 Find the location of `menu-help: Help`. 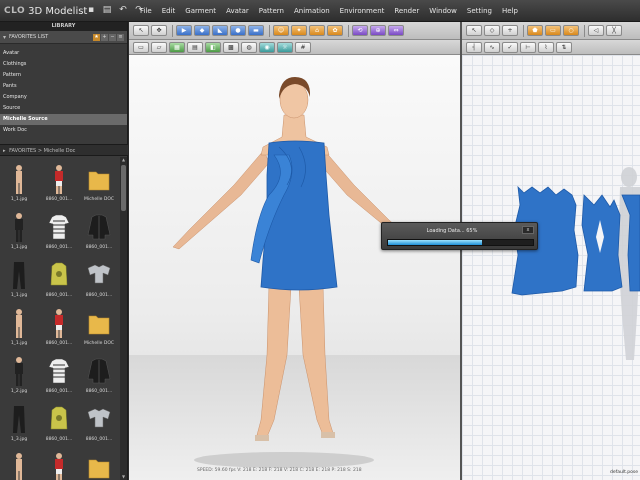

menu-help: Help is located at coordinates (510, 11).